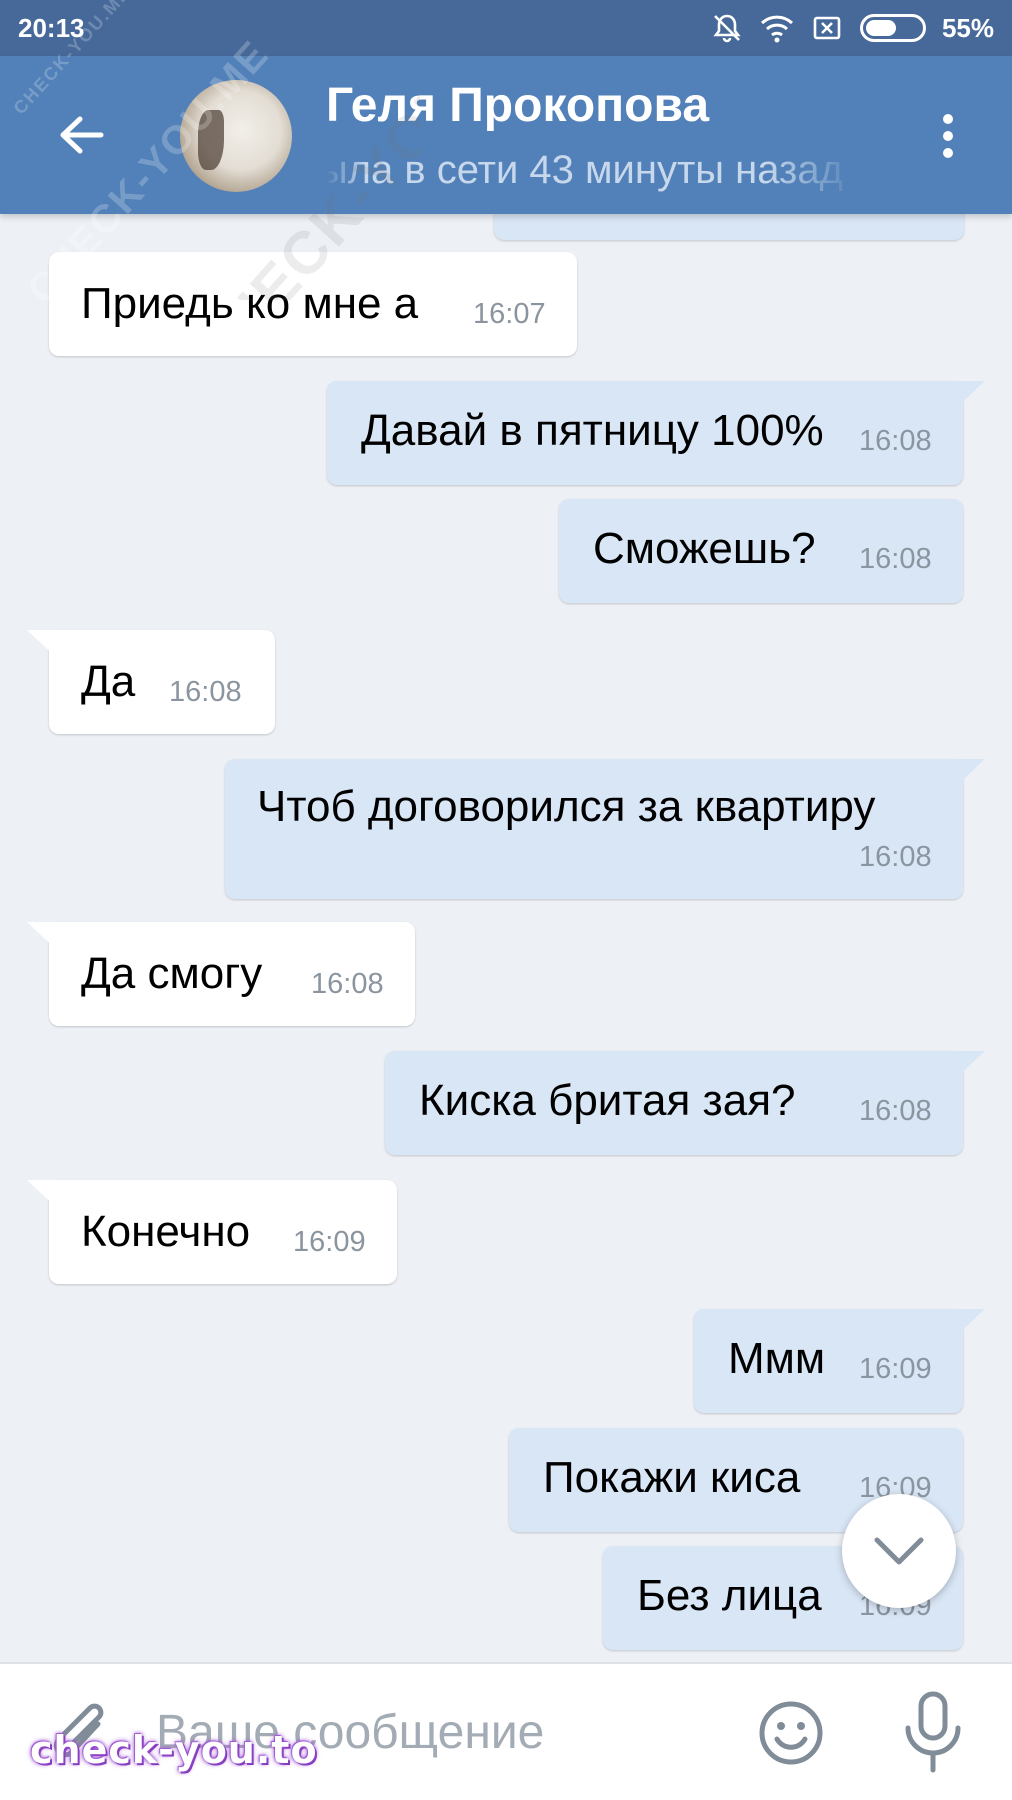  I want to click on message-text: Ммм, so click(777, 1358).